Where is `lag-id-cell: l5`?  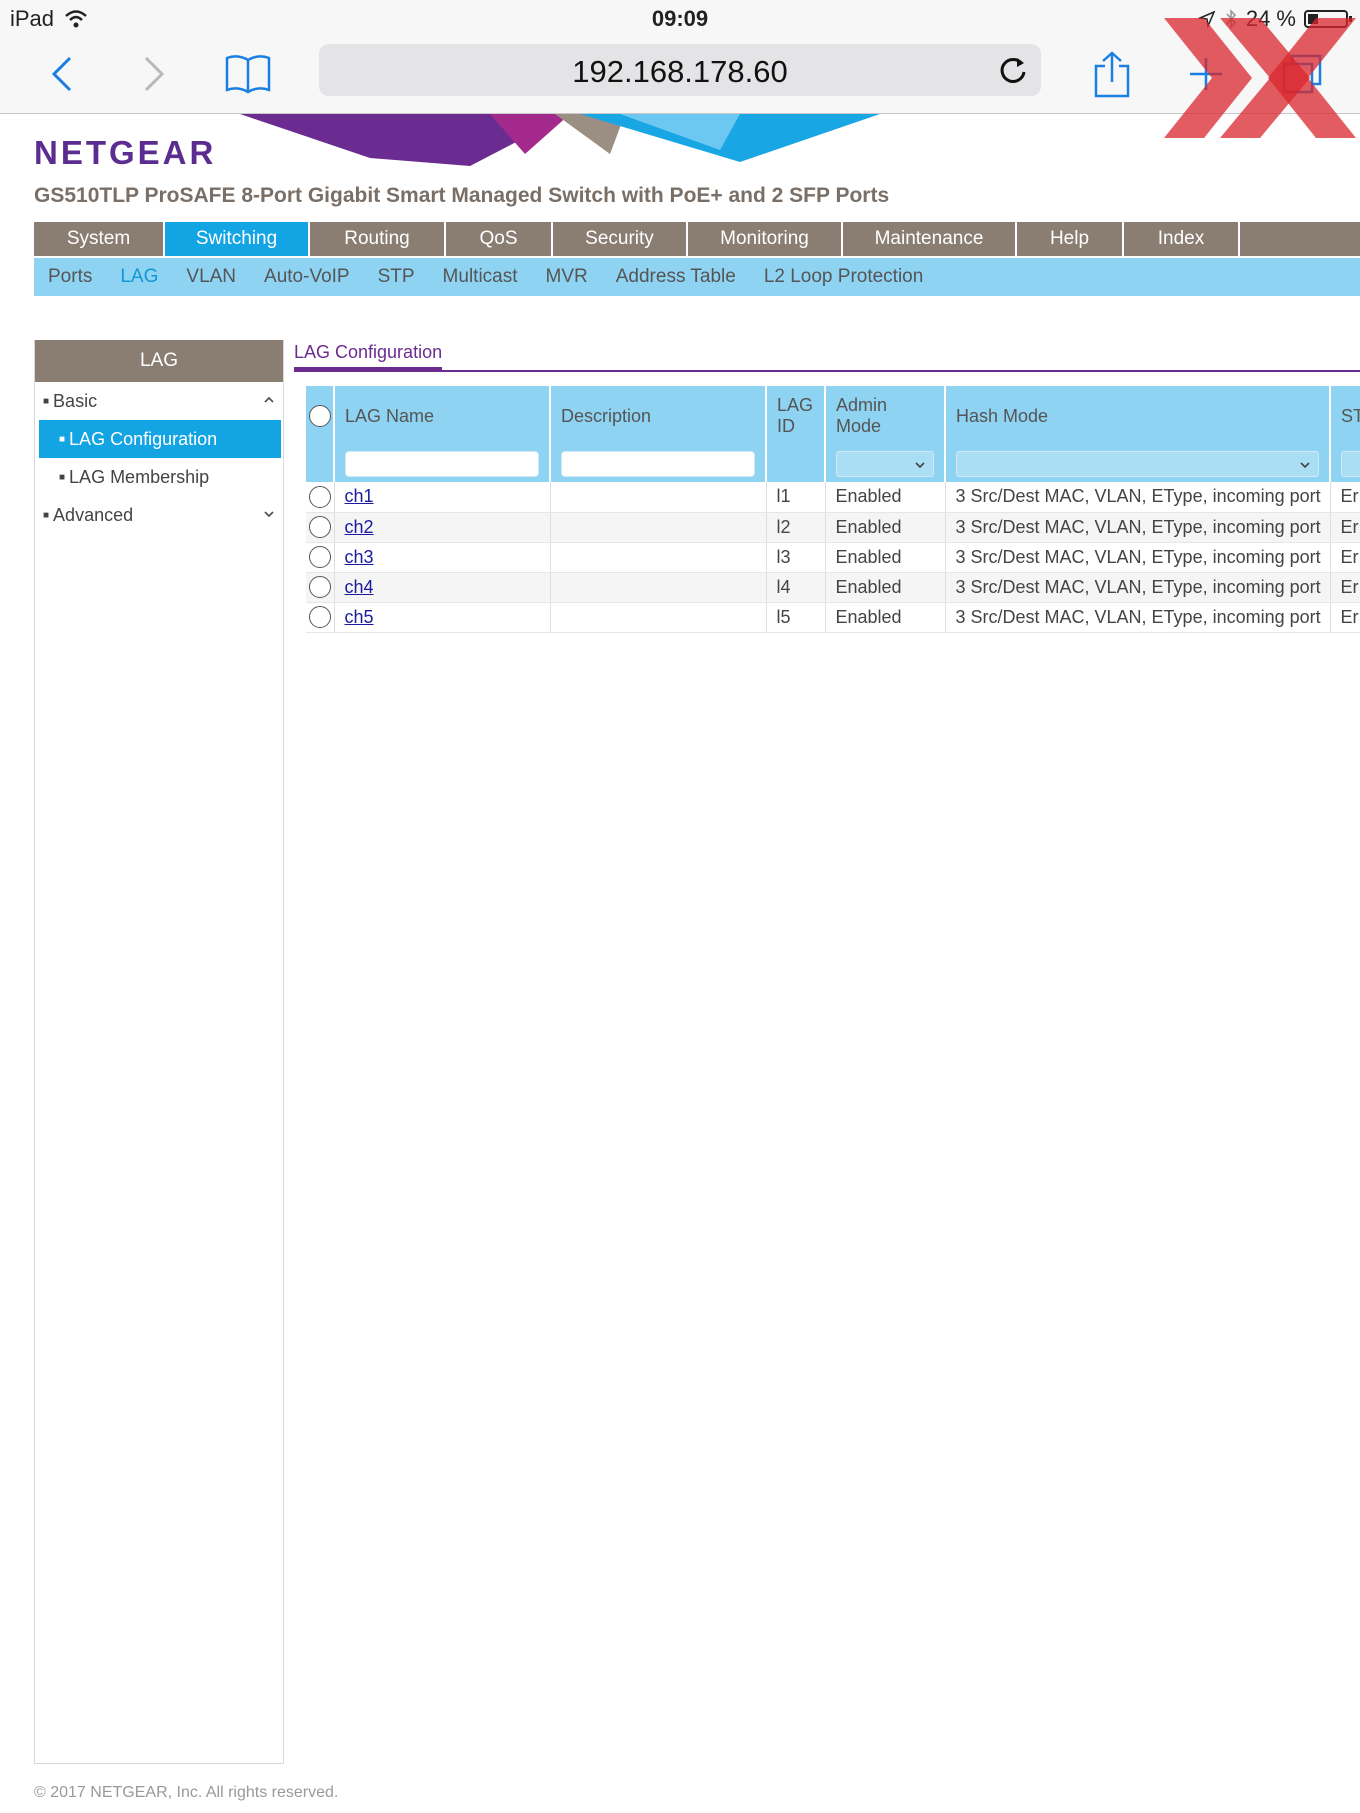
lag-id-cell: l5 is located at coordinates (796, 617).